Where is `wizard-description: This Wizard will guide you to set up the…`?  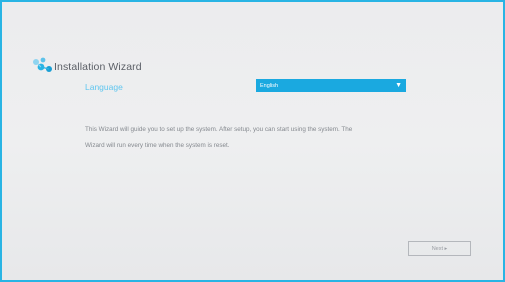
wizard-description: This Wizard will guide you to set up the… is located at coordinates (265, 138).